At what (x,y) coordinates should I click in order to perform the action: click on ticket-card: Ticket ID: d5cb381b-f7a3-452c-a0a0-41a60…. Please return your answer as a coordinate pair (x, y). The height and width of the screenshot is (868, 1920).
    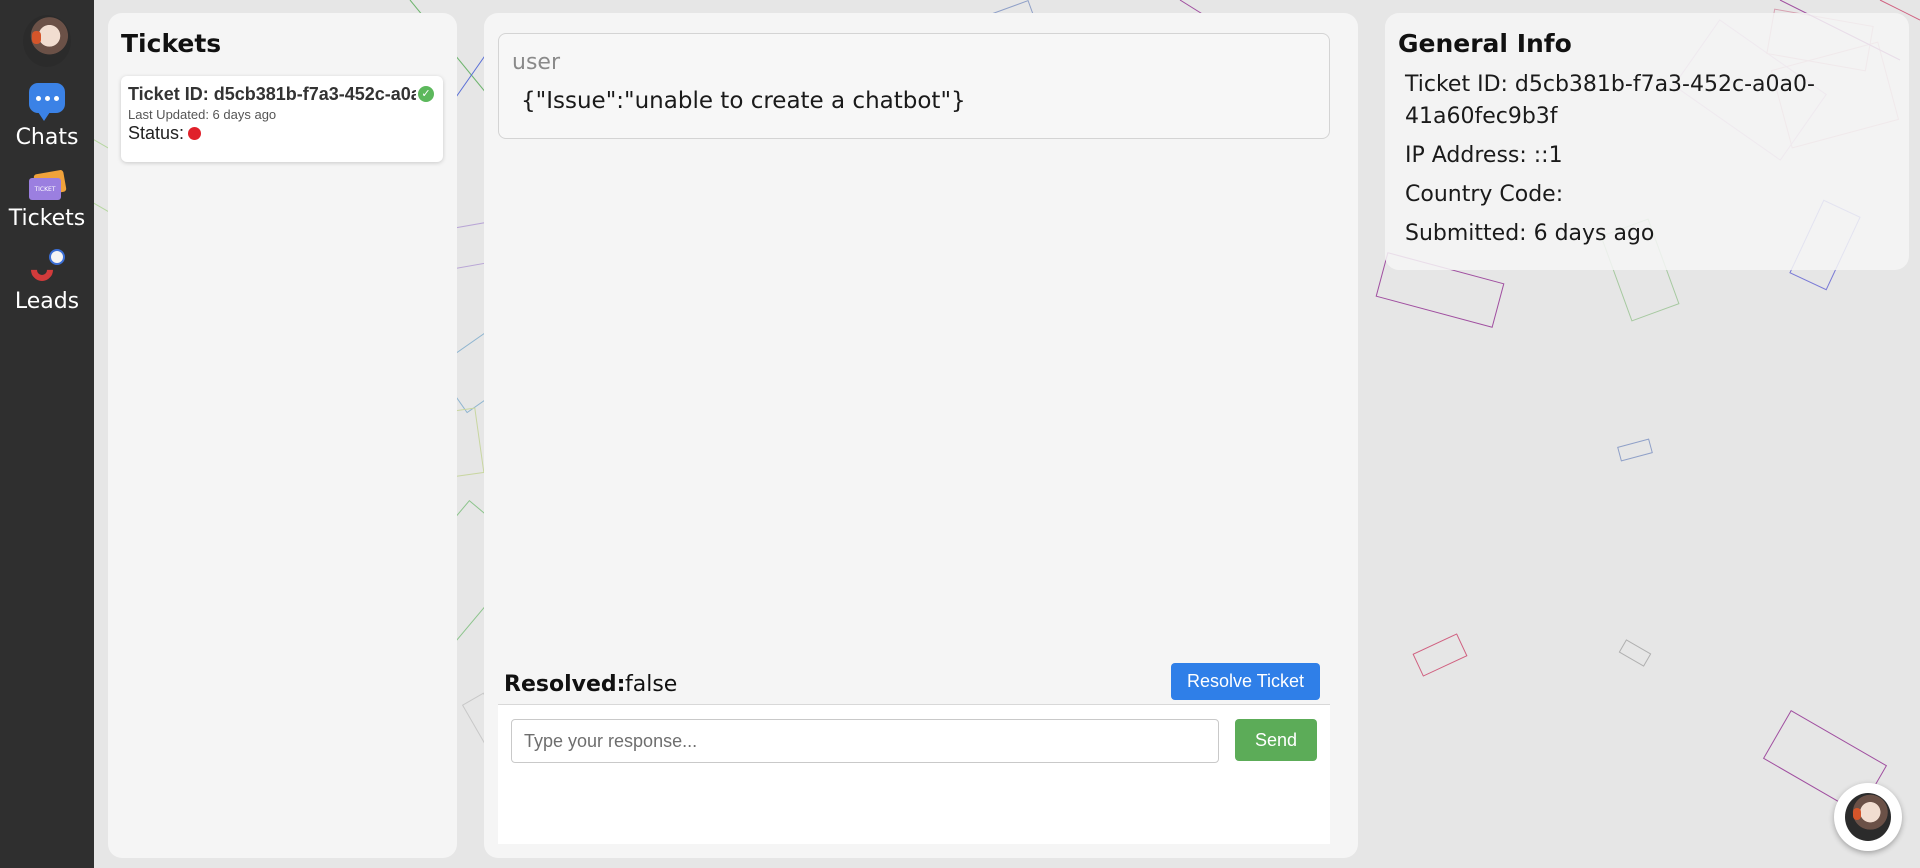
    Looking at the image, I should click on (282, 119).